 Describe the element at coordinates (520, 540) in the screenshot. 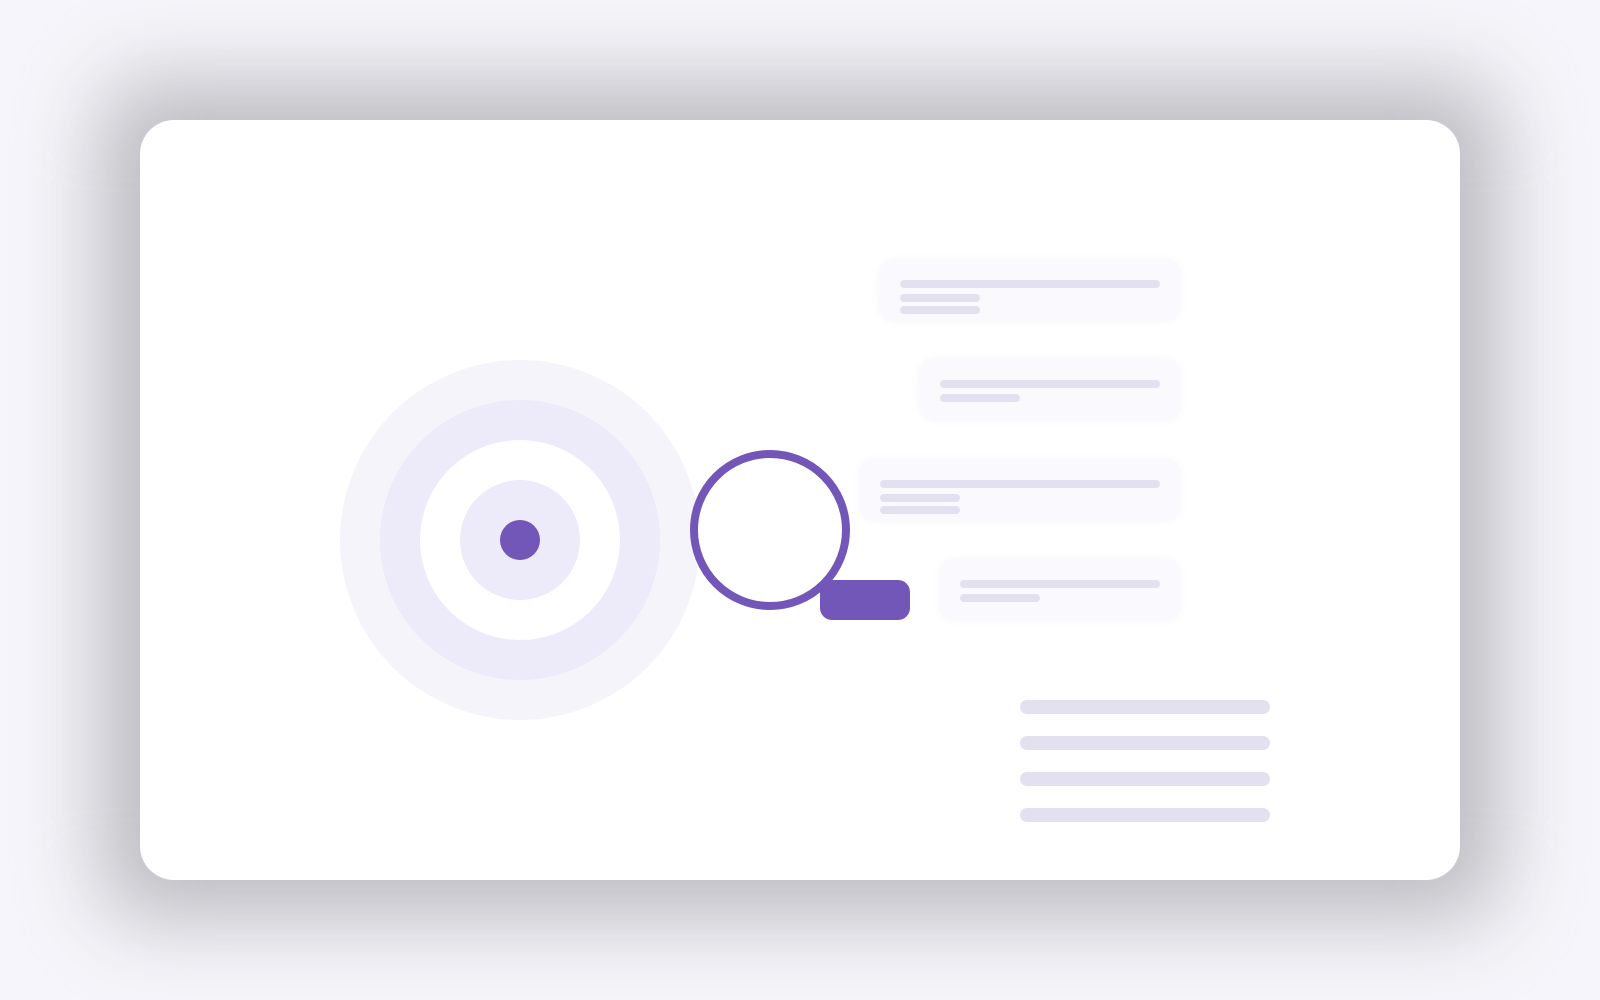

I see `target-bullseye` at that location.